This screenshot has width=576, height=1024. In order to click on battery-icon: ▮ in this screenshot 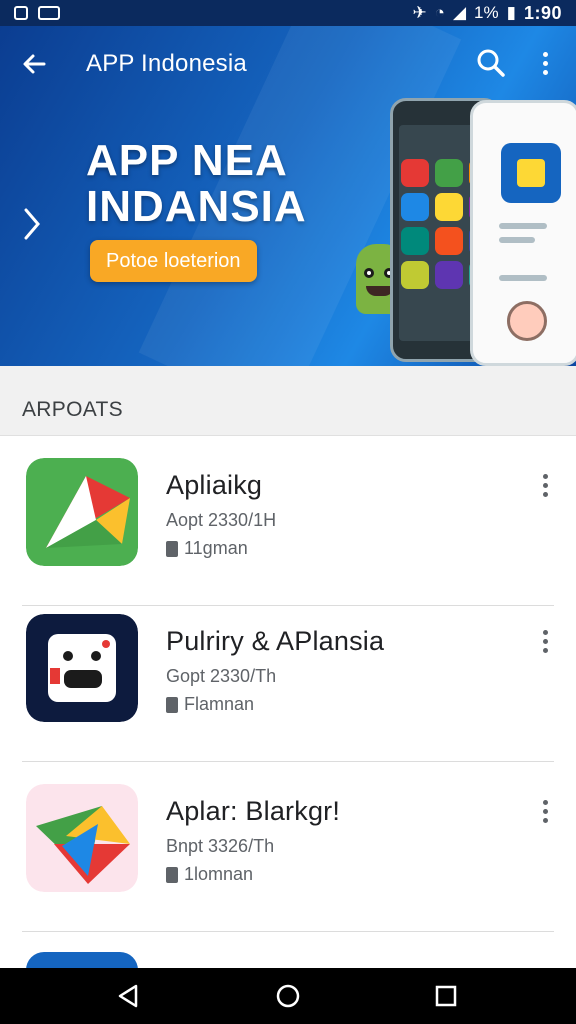, I will do `click(511, 12)`.